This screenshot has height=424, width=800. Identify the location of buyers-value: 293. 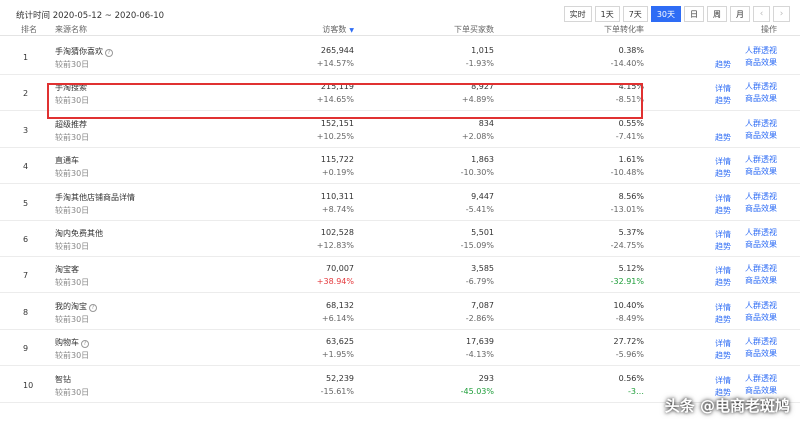
(486, 378).